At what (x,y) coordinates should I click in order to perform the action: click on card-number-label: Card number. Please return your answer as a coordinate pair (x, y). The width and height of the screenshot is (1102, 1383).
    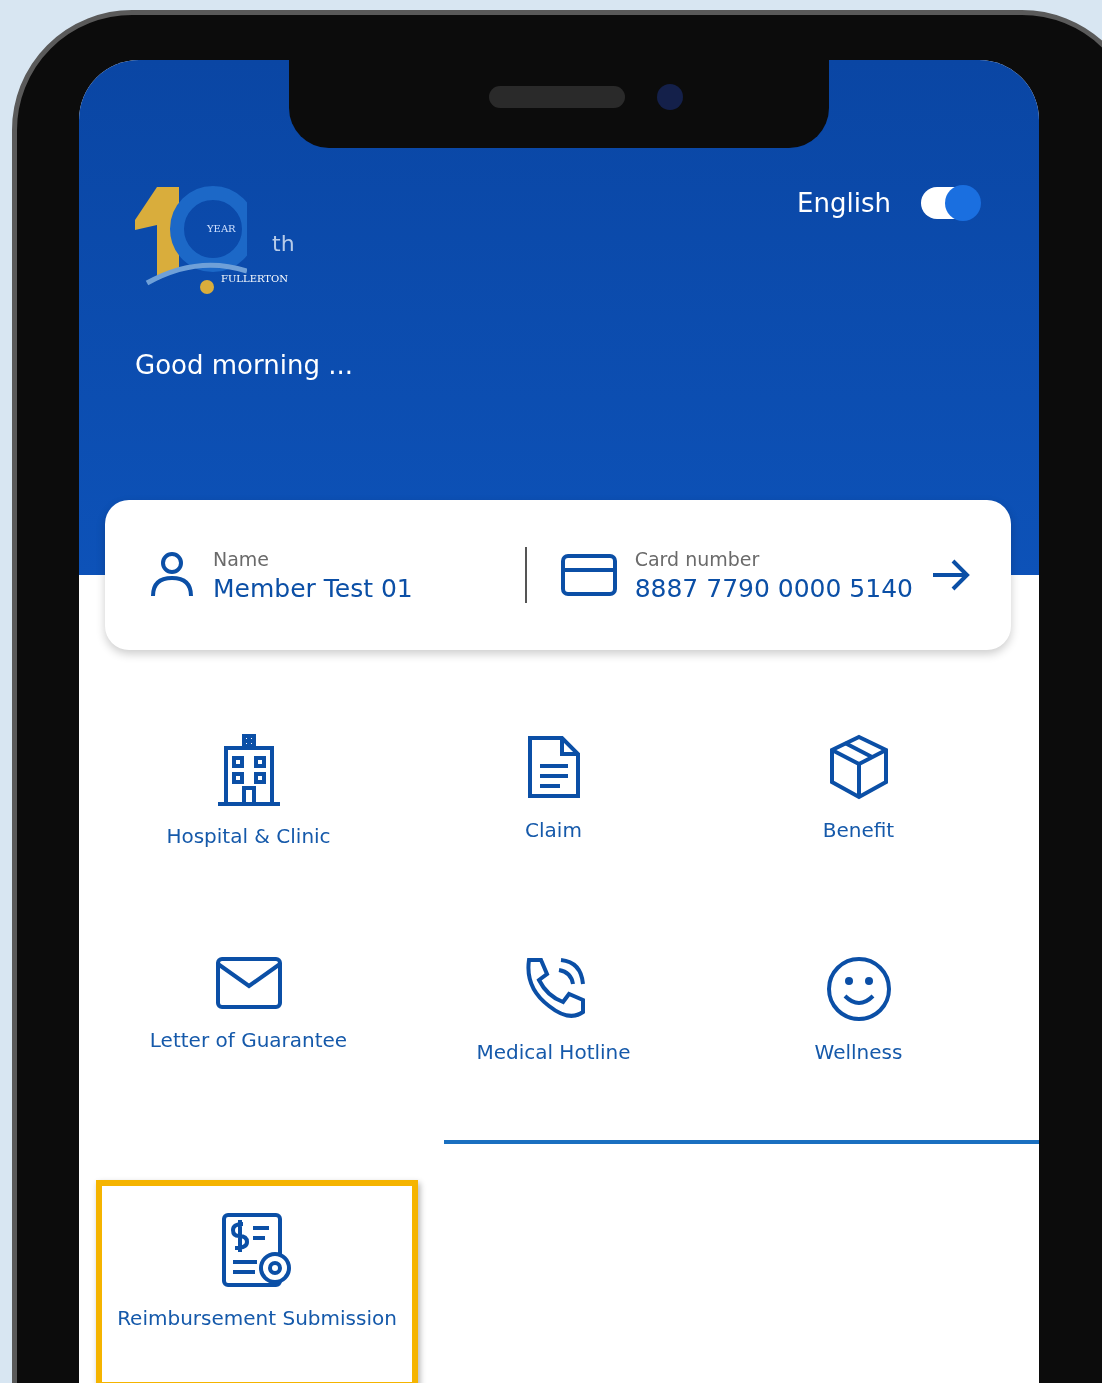
    Looking at the image, I should click on (697, 558).